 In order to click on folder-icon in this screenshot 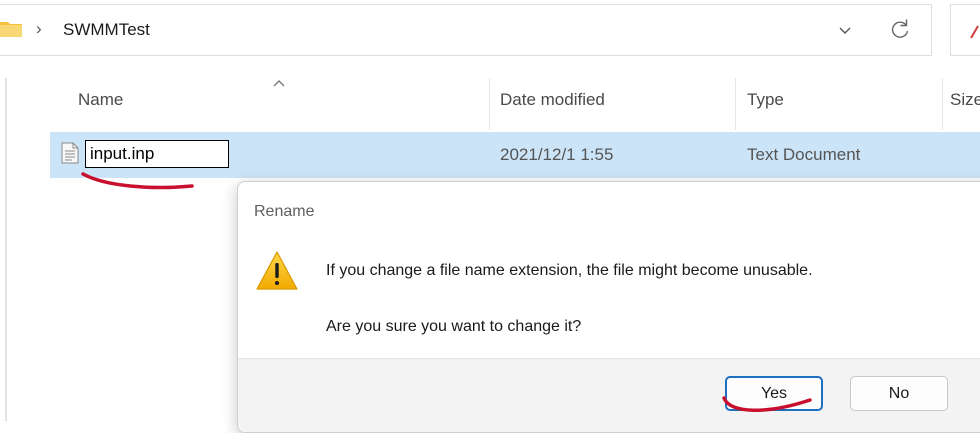, I will do `click(11, 29)`.